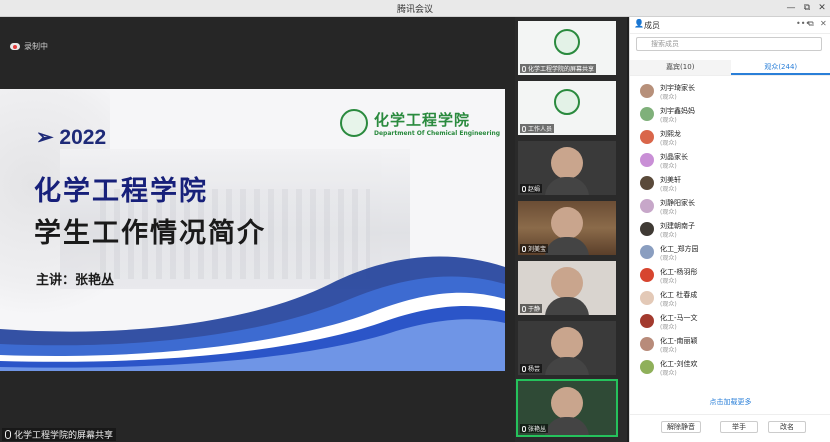  Describe the element at coordinates (730, 25) in the screenshot. I see `members-panel-header: 👤 成员 ••• ⧉ ✕` at that location.